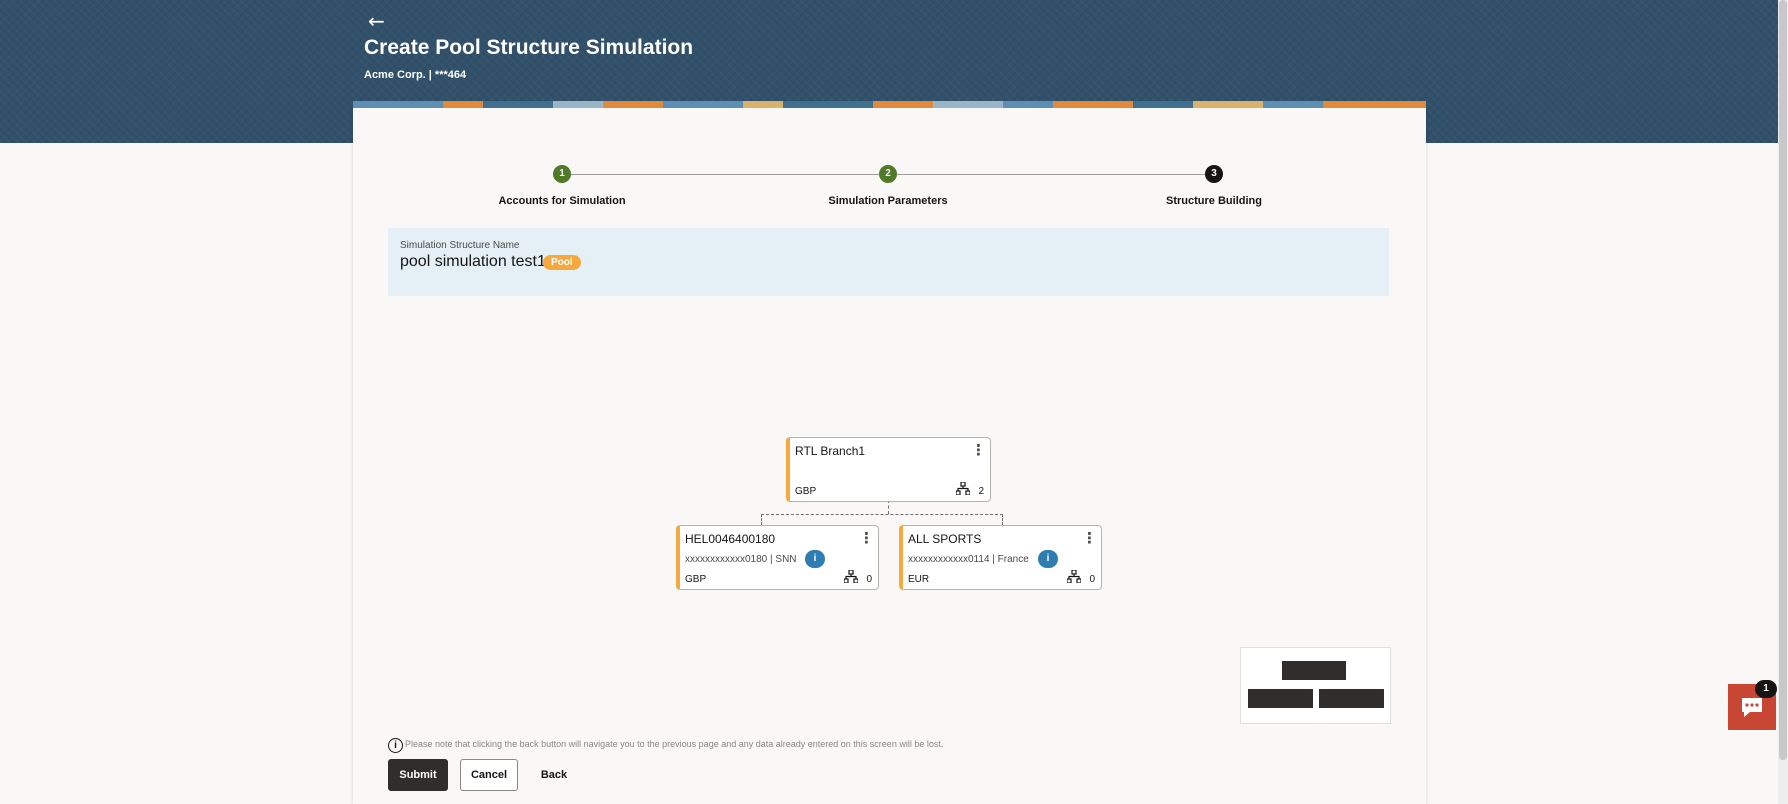 This screenshot has width=1788, height=804. Describe the element at coordinates (529, 47) in the screenshot. I see `page-title: Create Pool Structure Simulation` at that location.